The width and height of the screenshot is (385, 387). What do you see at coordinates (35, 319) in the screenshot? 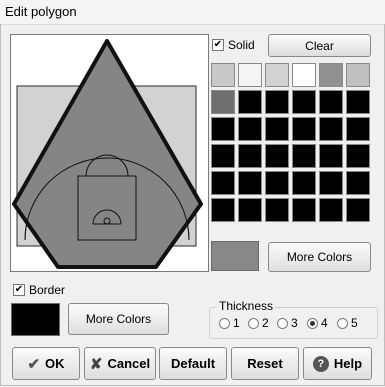
I see `border-color-preview` at bounding box center [35, 319].